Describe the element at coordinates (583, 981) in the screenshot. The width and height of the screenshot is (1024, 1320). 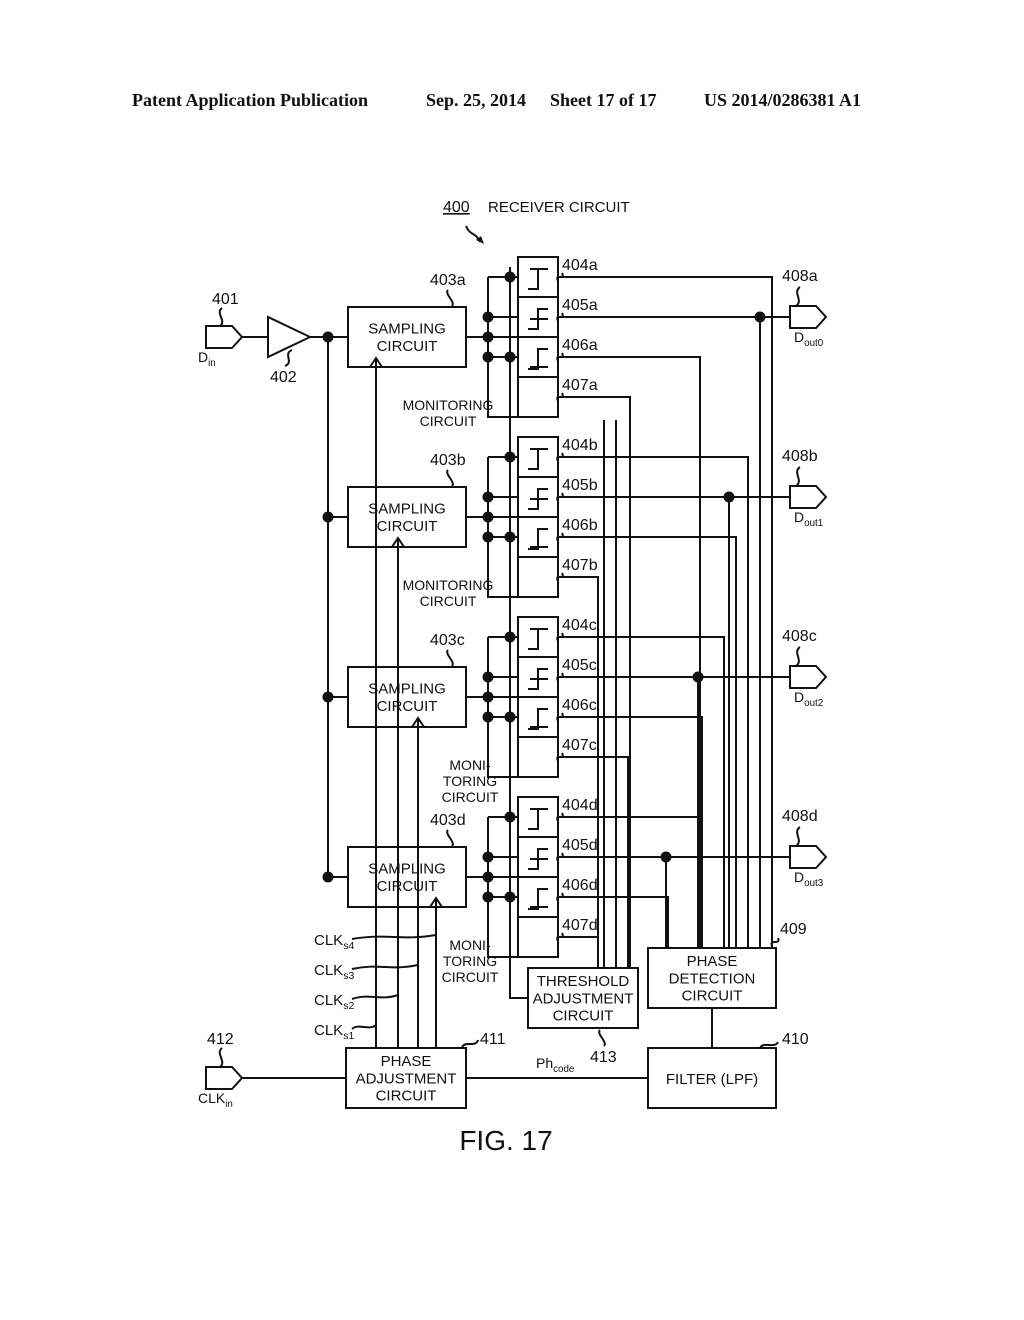
I see `threshold-adjustment-label: THRESHOLD` at that location.